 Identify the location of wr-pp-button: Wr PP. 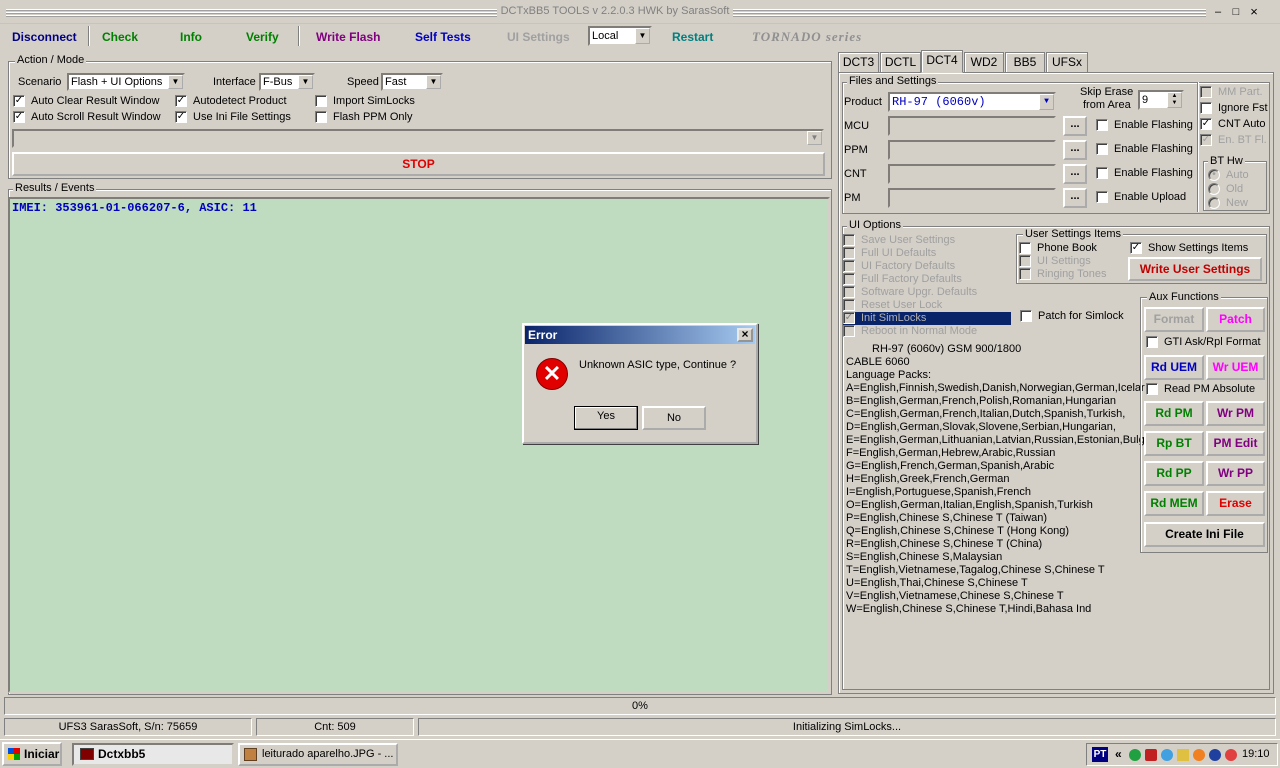
(1235, 473).